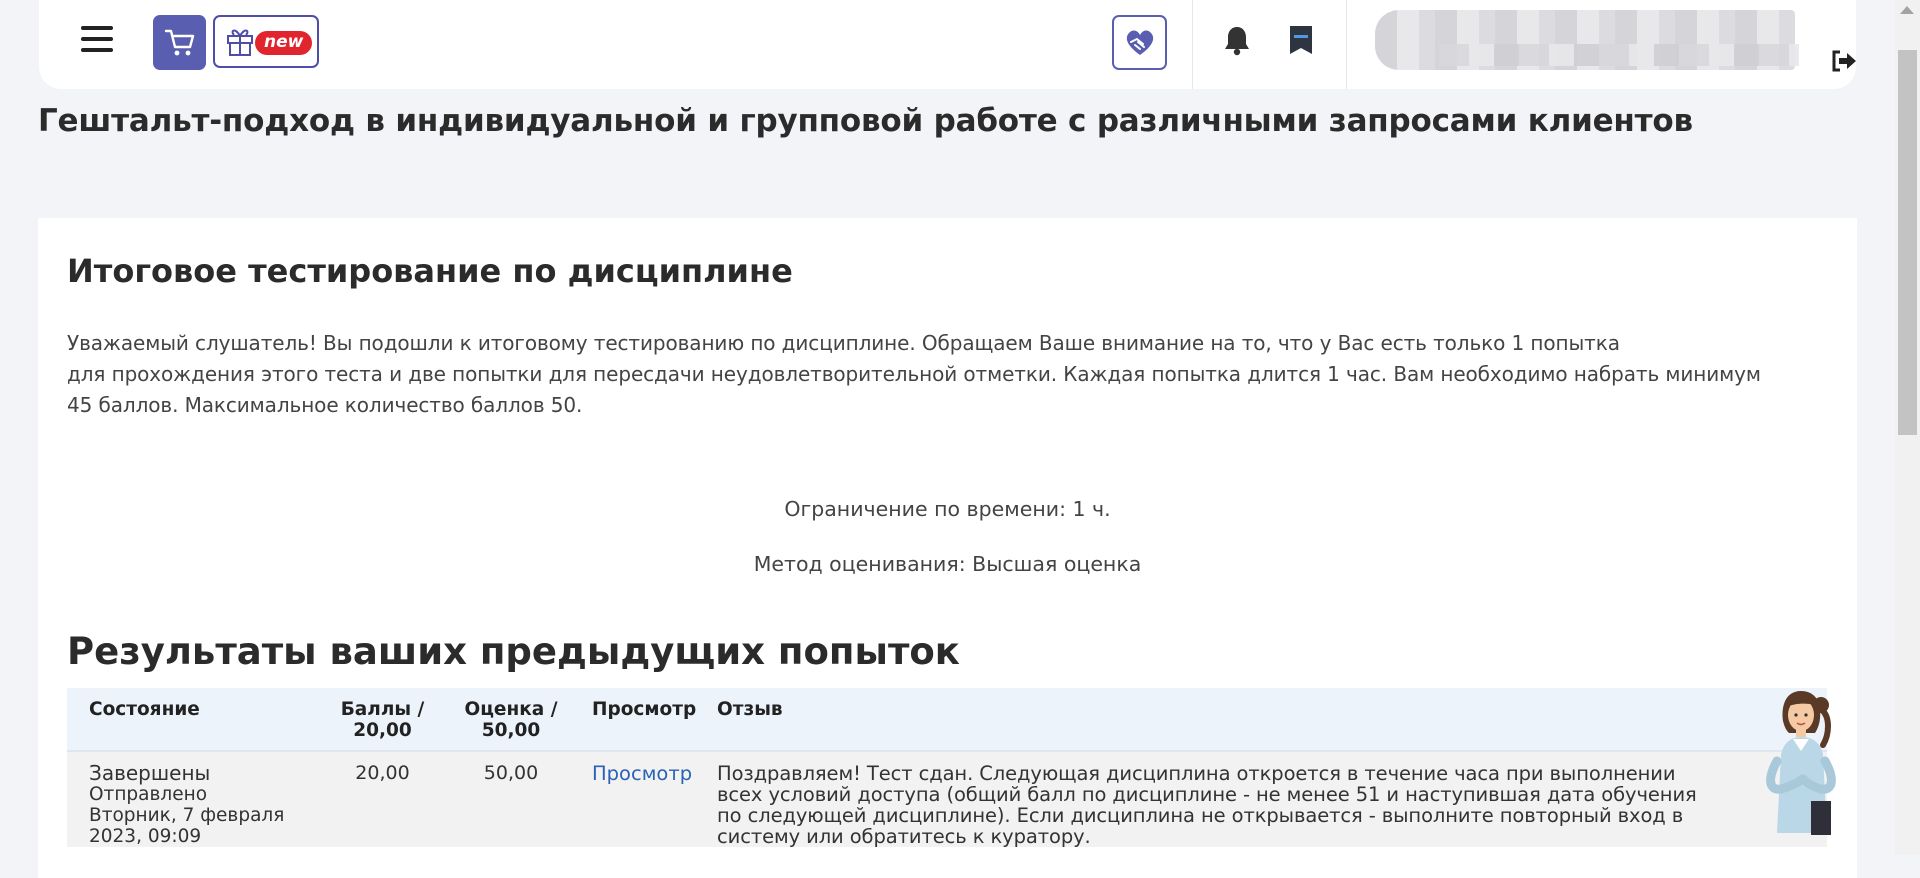 This screenshot has width=1920, height=878. Describe the element at coordinates (1272, 720) in the screenshot. I see `header-feedback: Отзыв` at that location.